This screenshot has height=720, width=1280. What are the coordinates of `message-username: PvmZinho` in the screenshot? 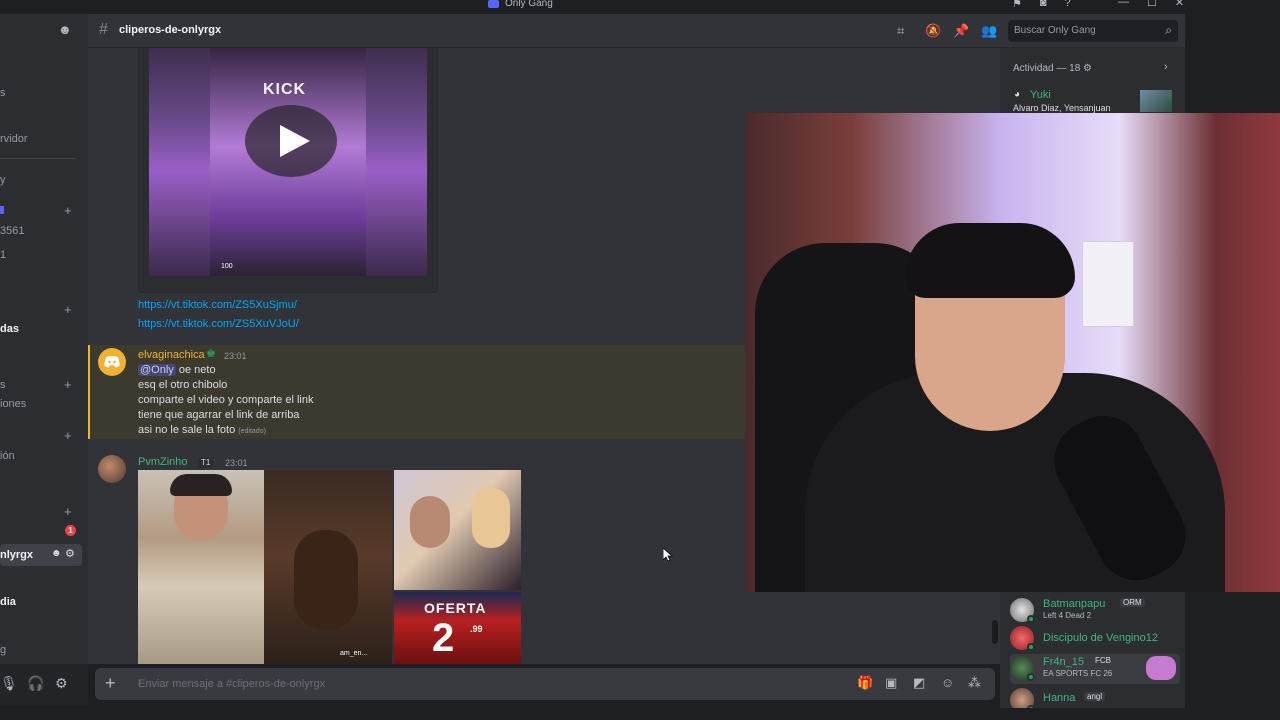 It's located at (163, 462).